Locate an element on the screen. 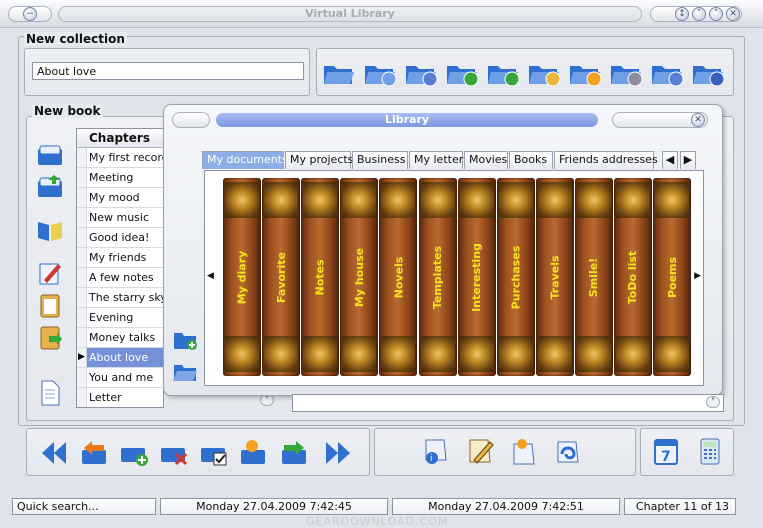 This screenshot has height=528, width=763. book-spine: Notes is located at coordinates (320, 277).